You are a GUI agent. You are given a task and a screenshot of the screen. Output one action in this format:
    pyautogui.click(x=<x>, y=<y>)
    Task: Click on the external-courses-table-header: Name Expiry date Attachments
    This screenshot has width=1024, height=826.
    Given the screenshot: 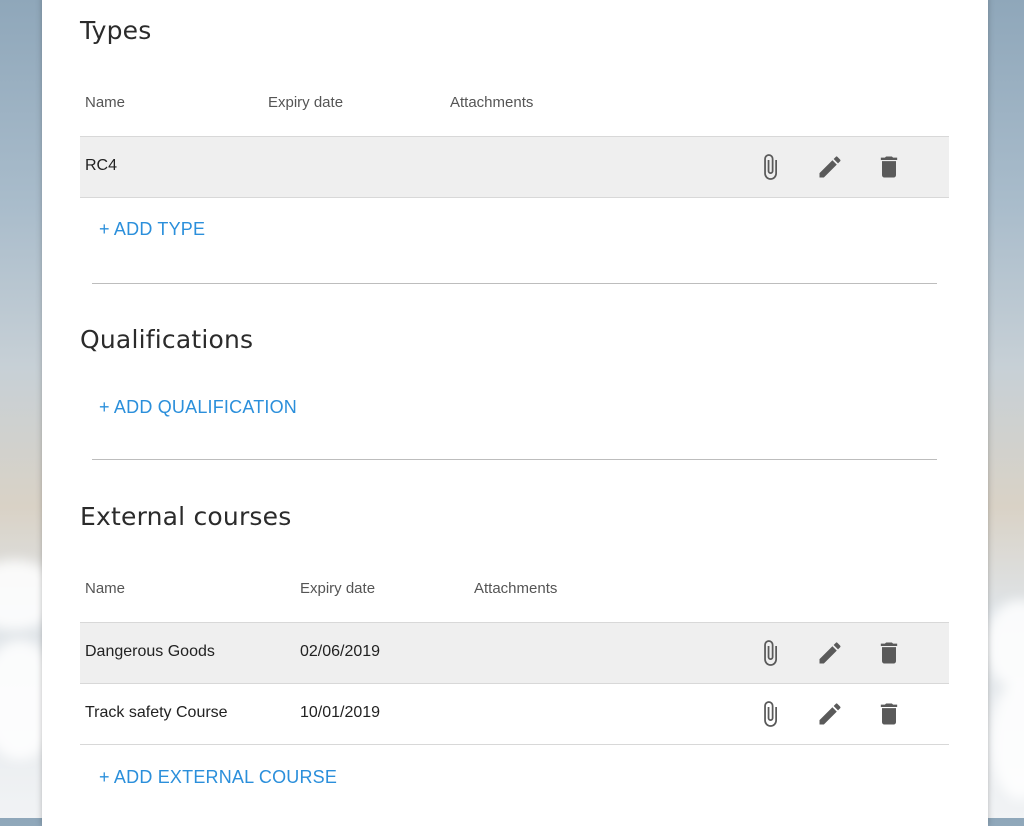 What is the action you would take?
    pyautogui.click(x=514, y=590)
    